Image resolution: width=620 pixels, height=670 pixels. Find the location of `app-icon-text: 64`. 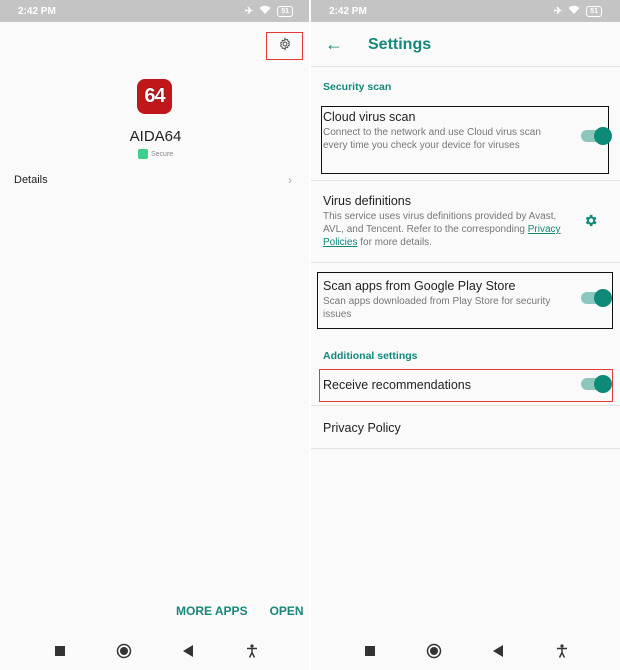

app-icon-text: 64 is located at coordinates (154, 96).